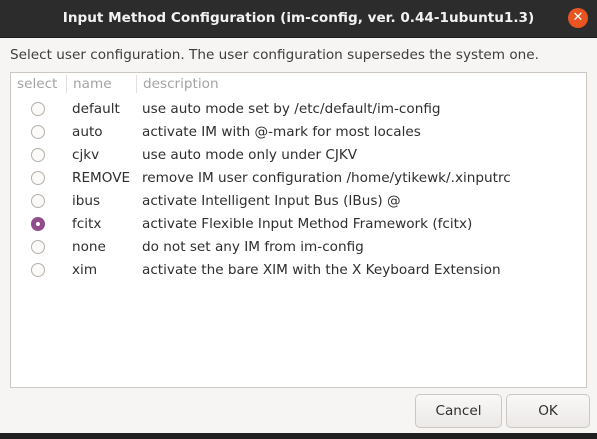  I want to click on select-radio-default, so click(38, 109).